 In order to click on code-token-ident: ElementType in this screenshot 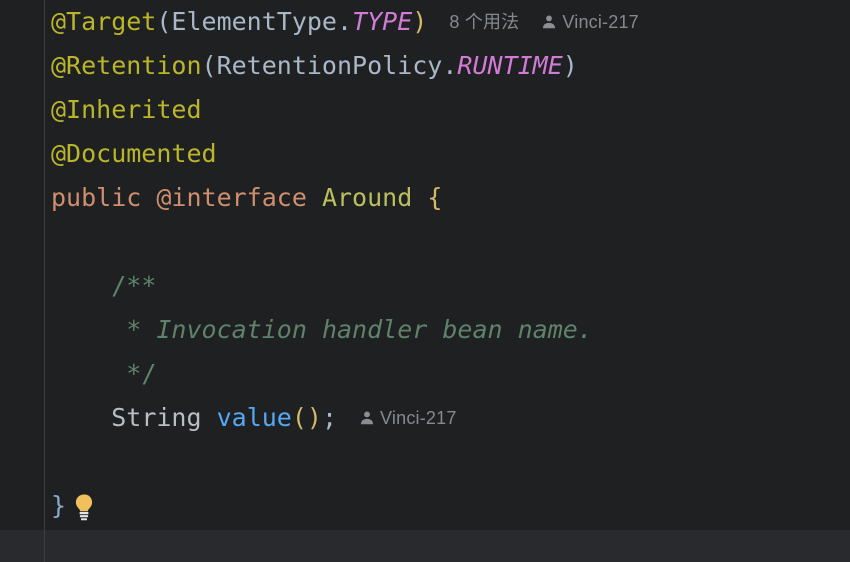, I will do `click(254, 21)`.